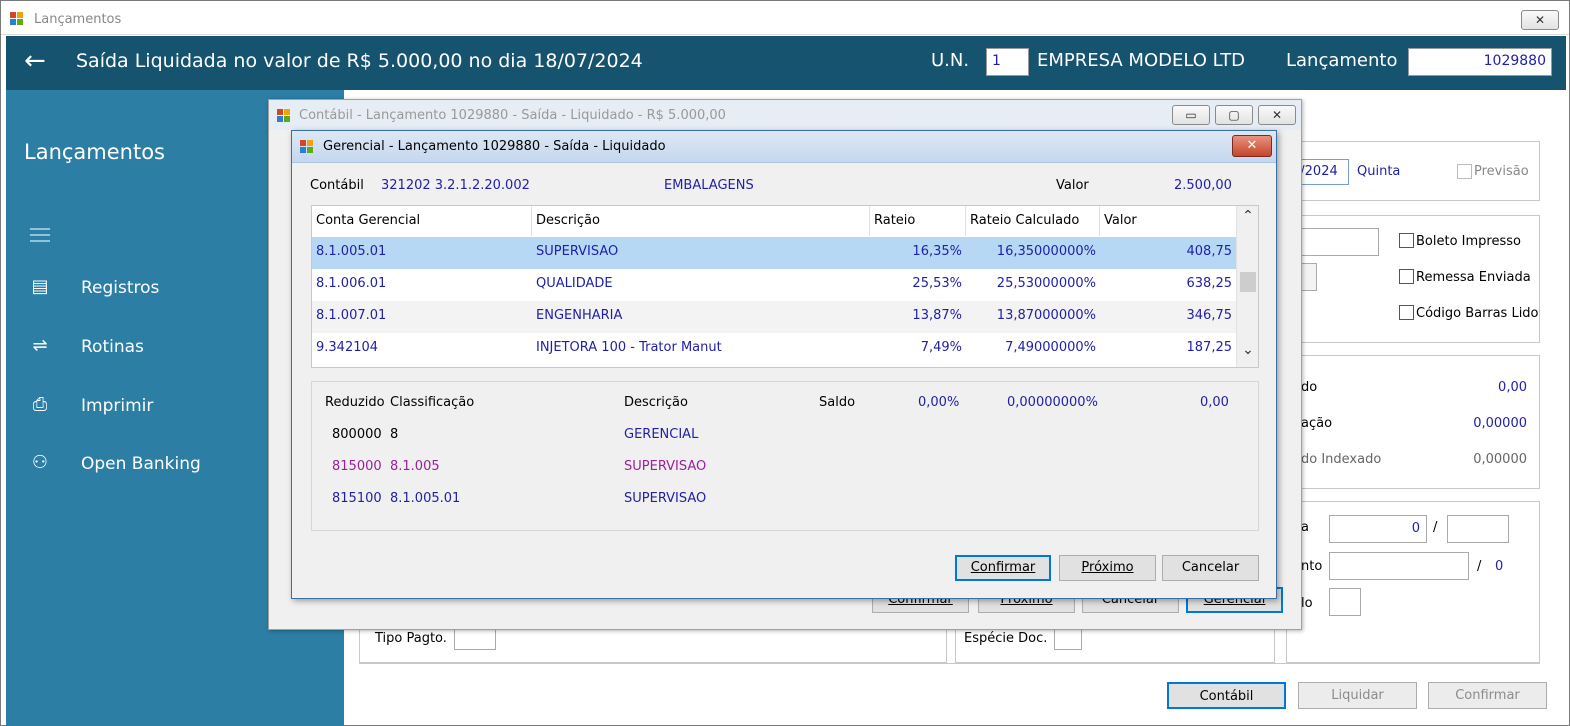 The image size is (1570, 726). What do you see at coordinates (1006, 638) in the screenshot?
I see `especie-doc-label: Espécie Doc.` at bounding box center [1006, 638].